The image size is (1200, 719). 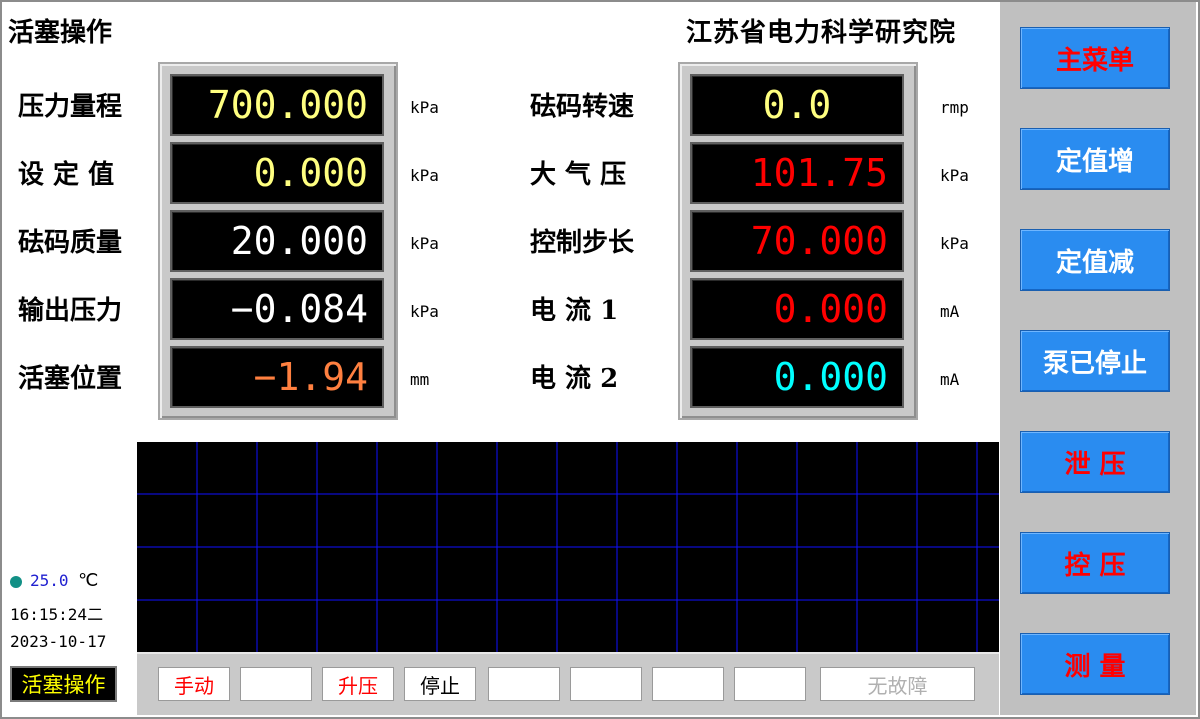 I want to click on left-value-display-0: 700.000, so click(x=277, y=105).